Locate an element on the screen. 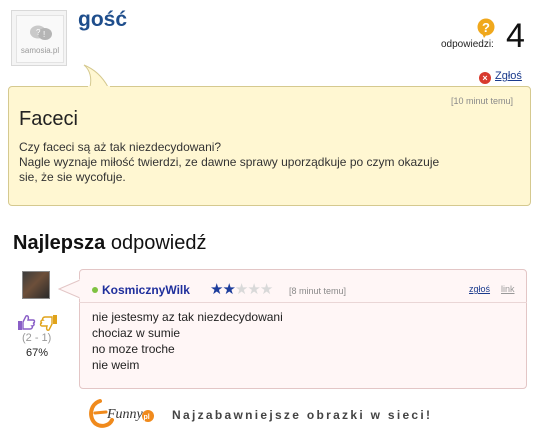 Image resolution: width=552 pixels, height=437 pixels. answer-body-line: chociaz w sumie is located at coordinates (136, 333).